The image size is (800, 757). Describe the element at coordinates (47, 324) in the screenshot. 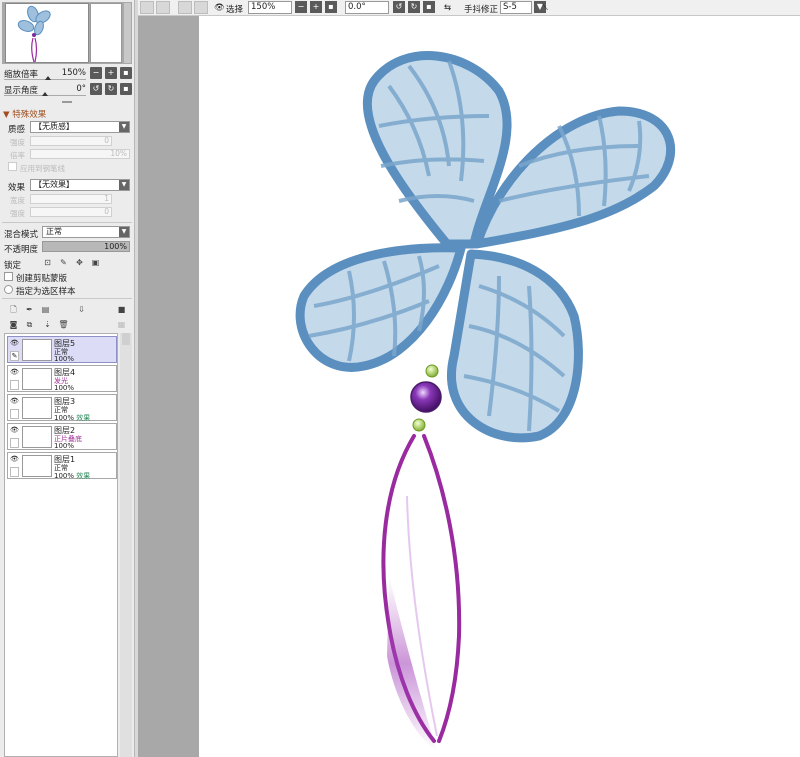

I see `transfer-down-icon: ⇣` at that location.